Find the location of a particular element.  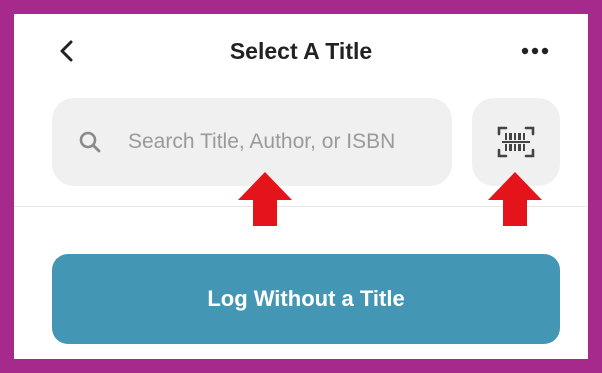

back-button is located at coordinates (67, 51).